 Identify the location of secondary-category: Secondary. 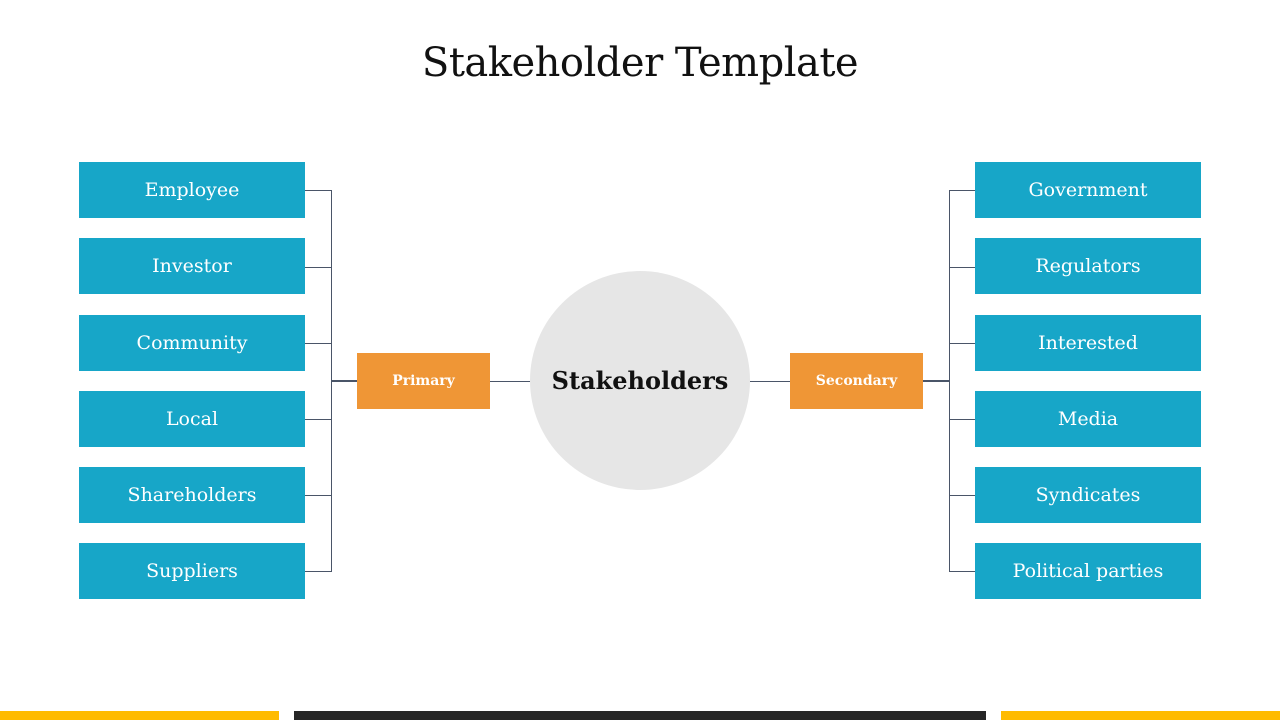
(856, 381).